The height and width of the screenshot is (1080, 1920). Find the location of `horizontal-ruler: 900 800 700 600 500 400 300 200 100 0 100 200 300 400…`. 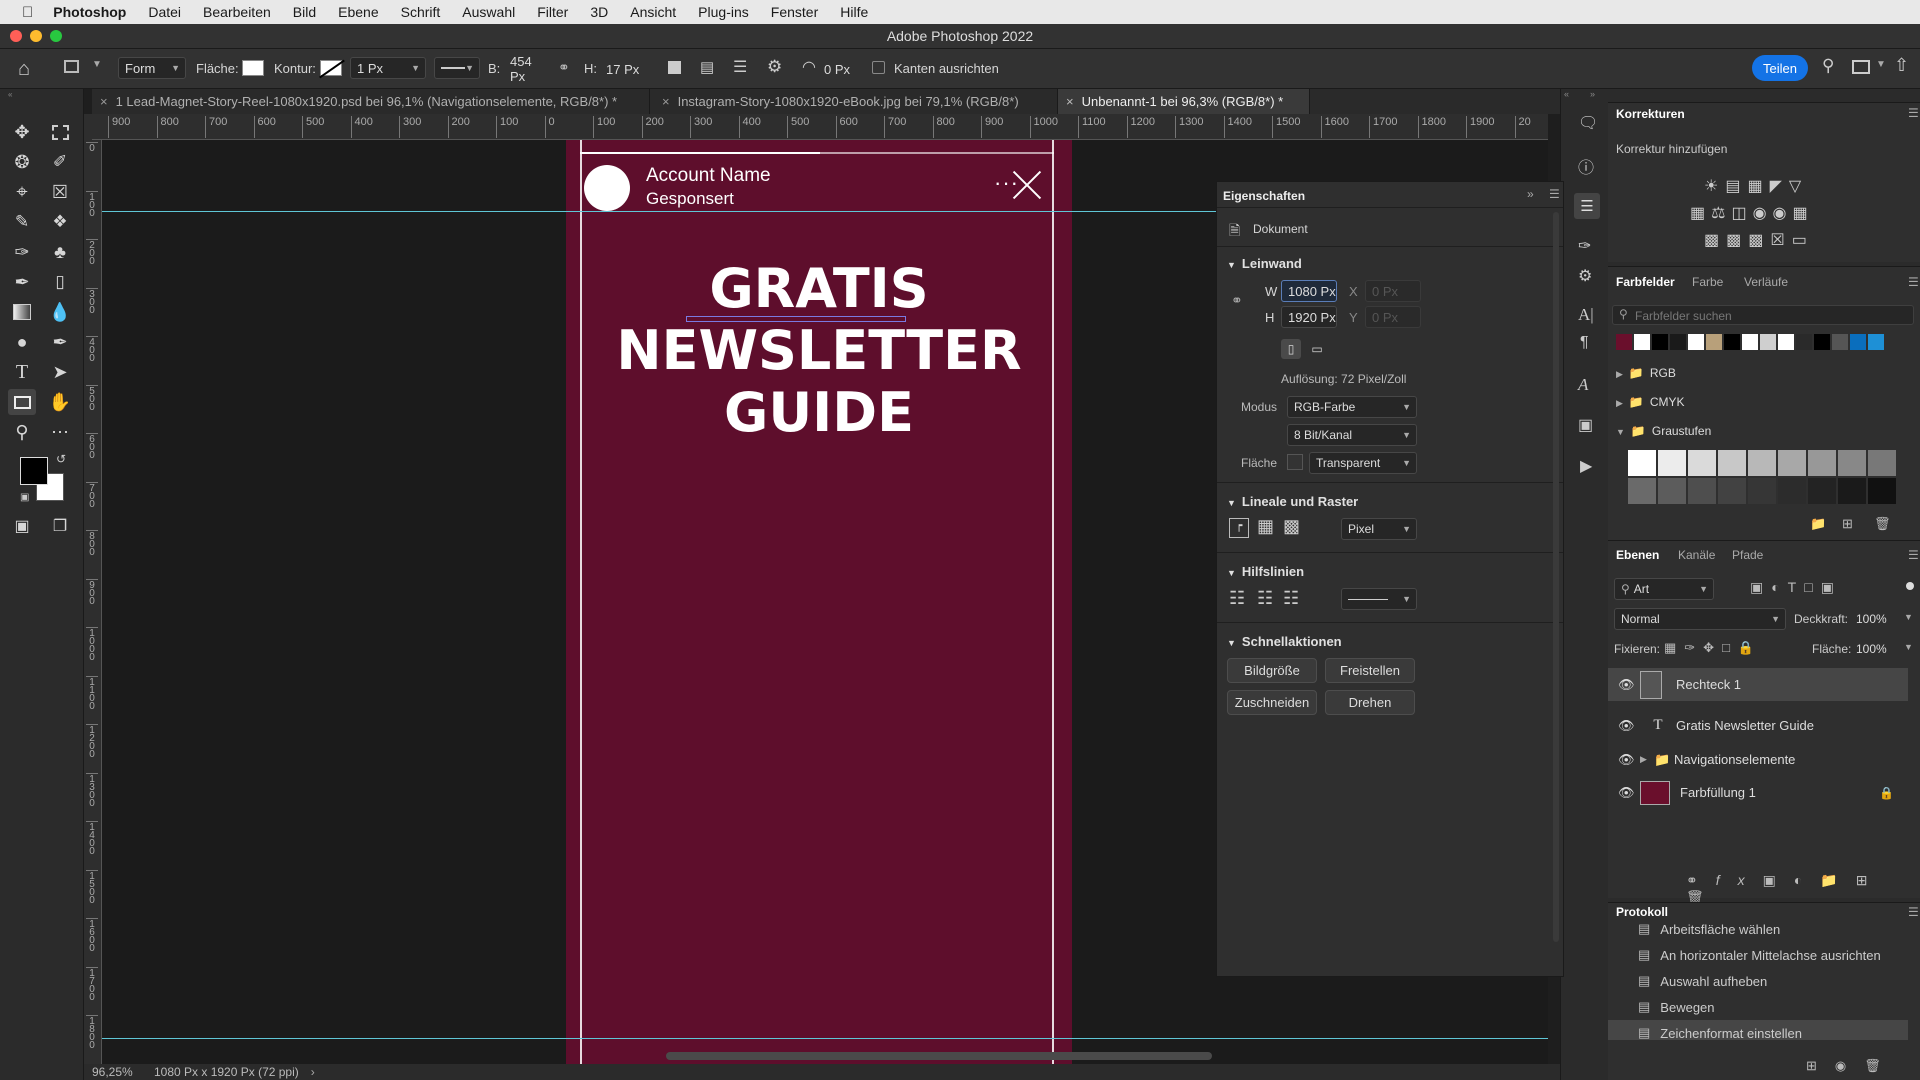

horizontal-ruler: 900 800 700 600 500 400 300 200 100 0 100 200 300 400… is located at coordinates (820, 127).